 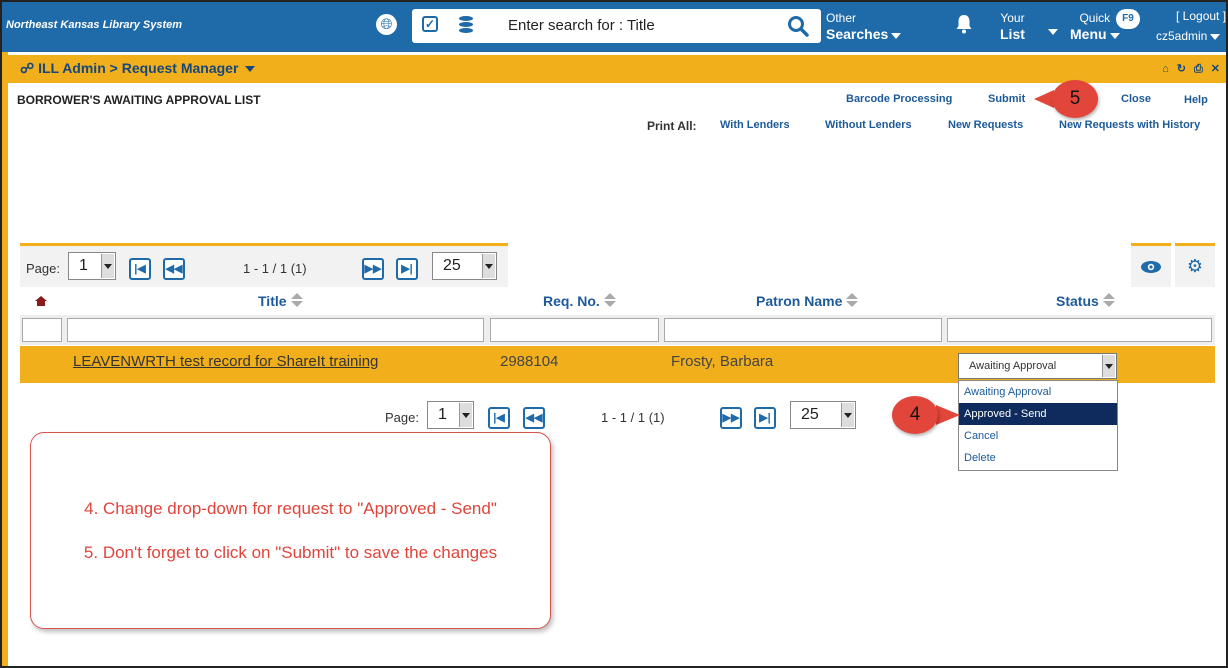 I want to click on globe-icon: 🌐︎, so click(x=386, y=24).